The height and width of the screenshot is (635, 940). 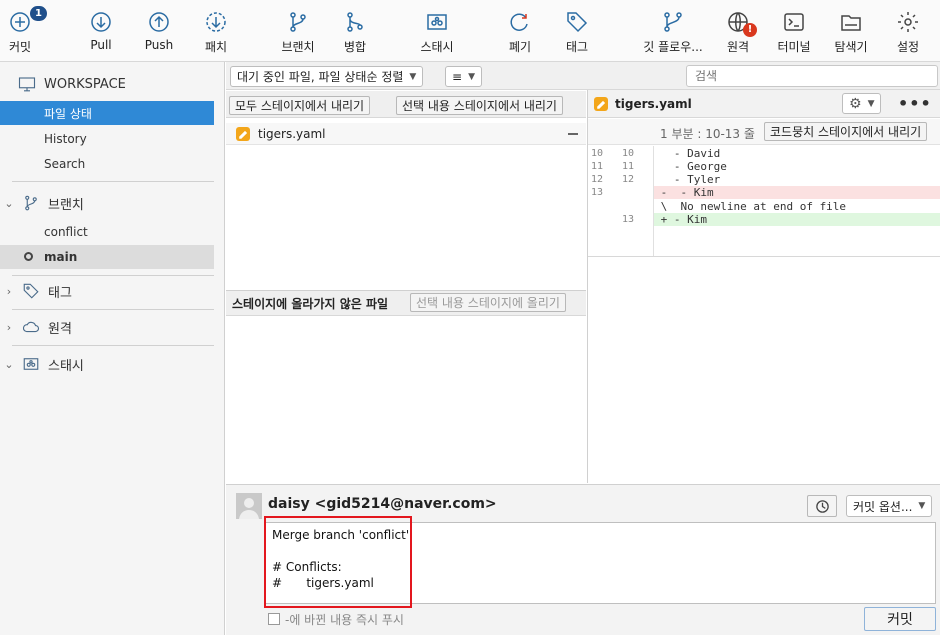 I want to click on chevron-right-icon: ›, so click(x=9, y=327).